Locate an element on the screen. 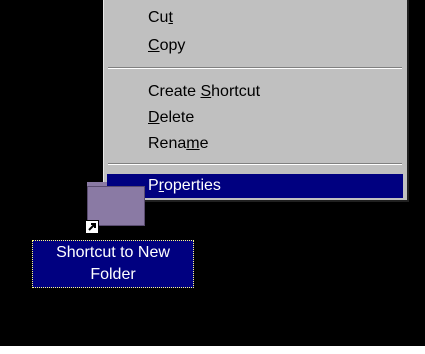 The image size is (425, 354). shortcut-label-line2: Folder is located at coordinates (113, 274).